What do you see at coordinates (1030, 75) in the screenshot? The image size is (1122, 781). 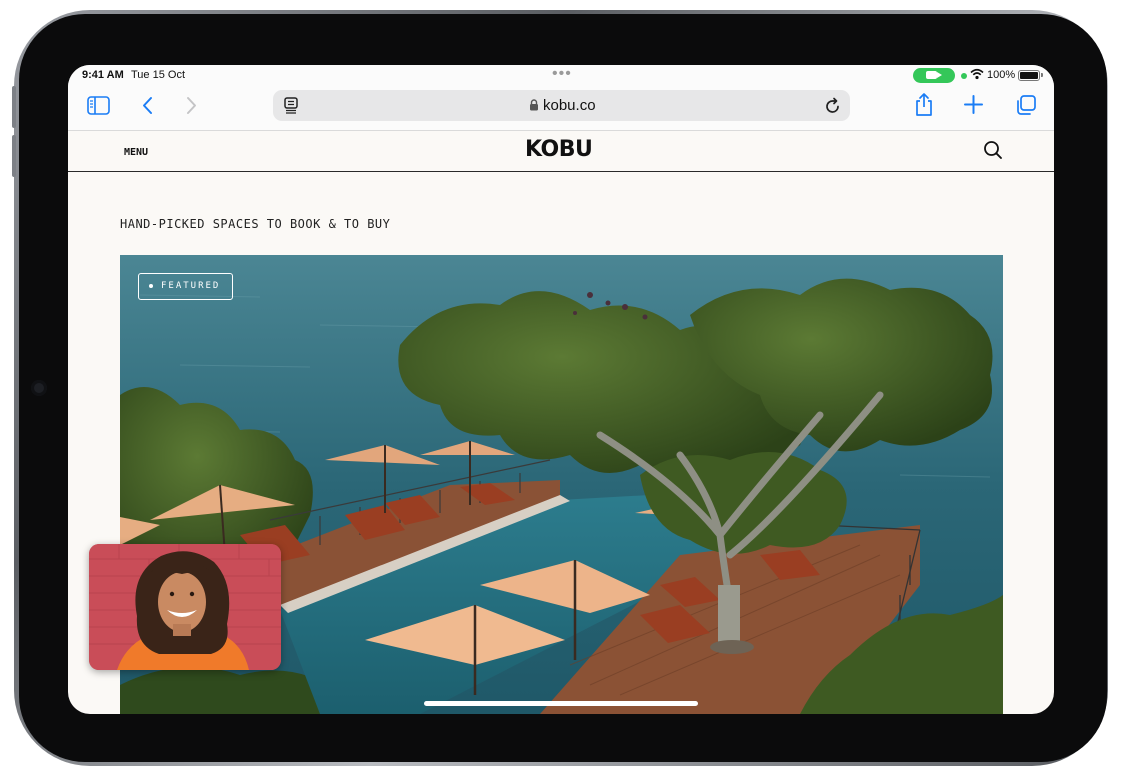 I see `battery-icon` at bounding box center [1030, 75].